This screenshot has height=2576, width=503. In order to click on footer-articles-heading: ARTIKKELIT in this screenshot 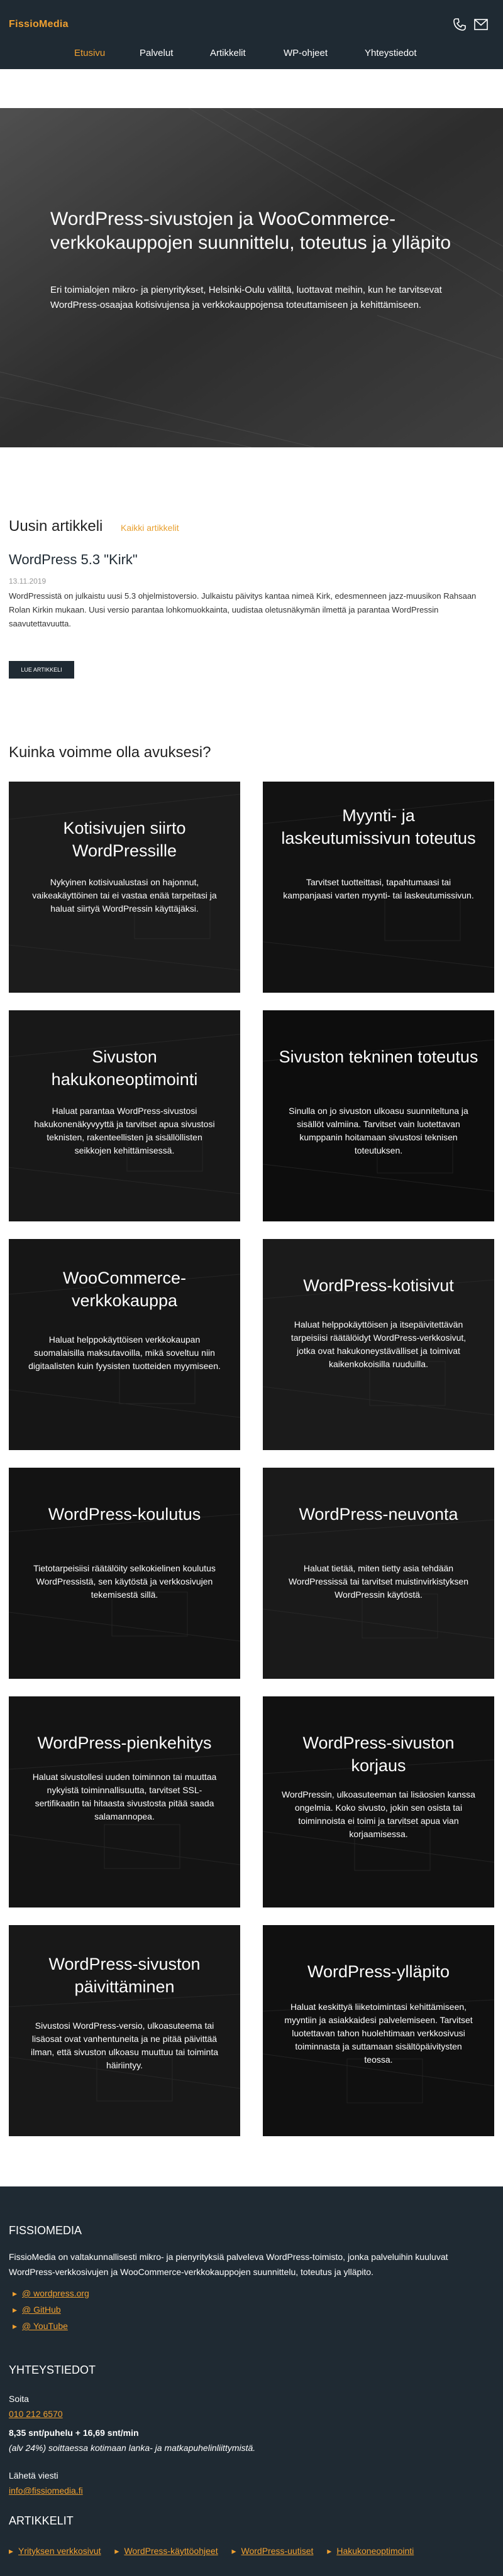, I will do `click(42, 2520)`.